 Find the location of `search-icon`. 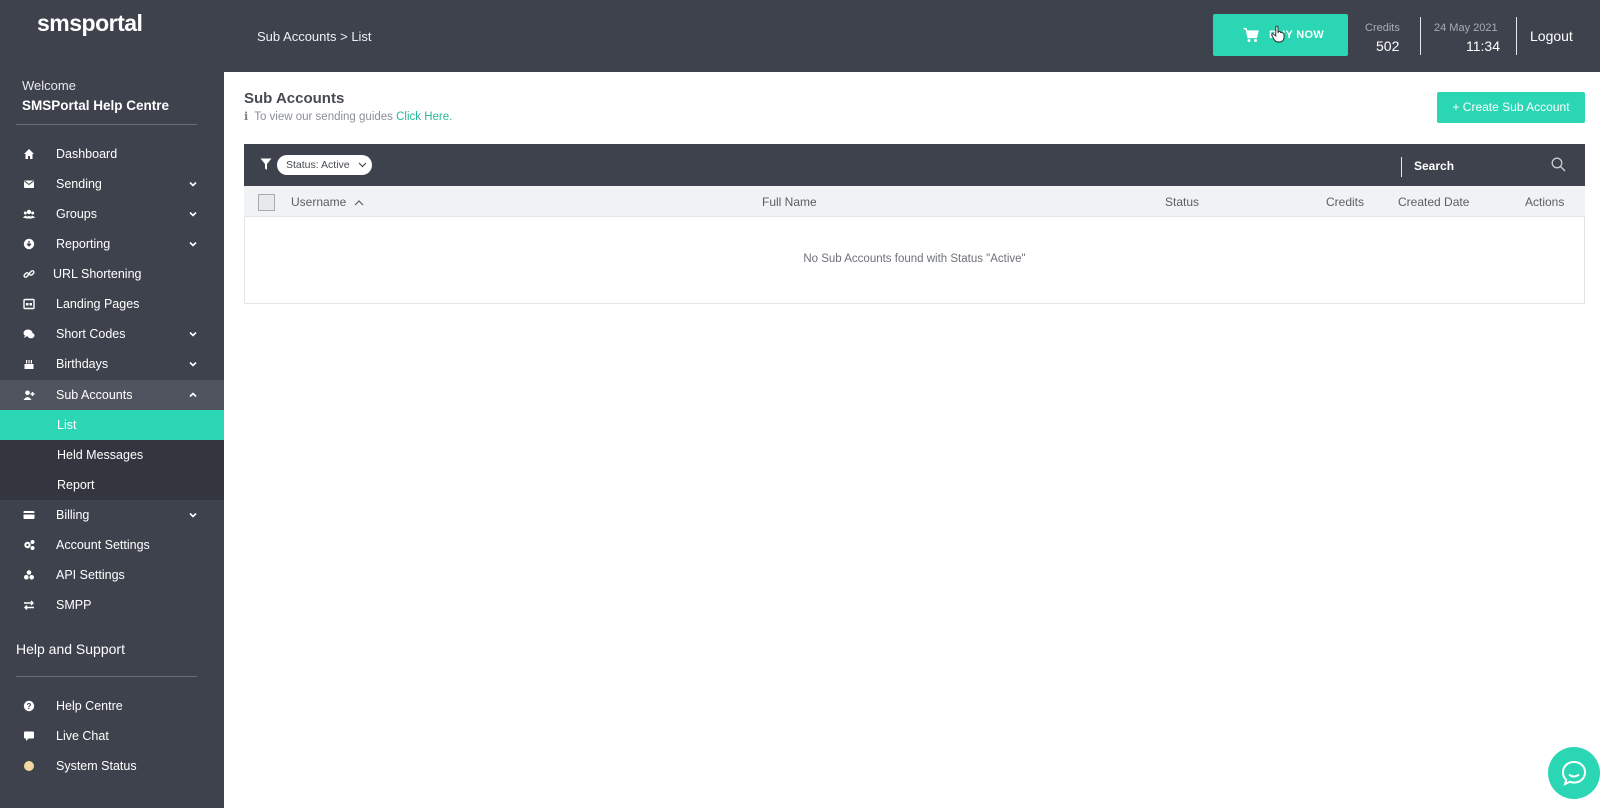

search-icon is located at coordinates (1558, 164).